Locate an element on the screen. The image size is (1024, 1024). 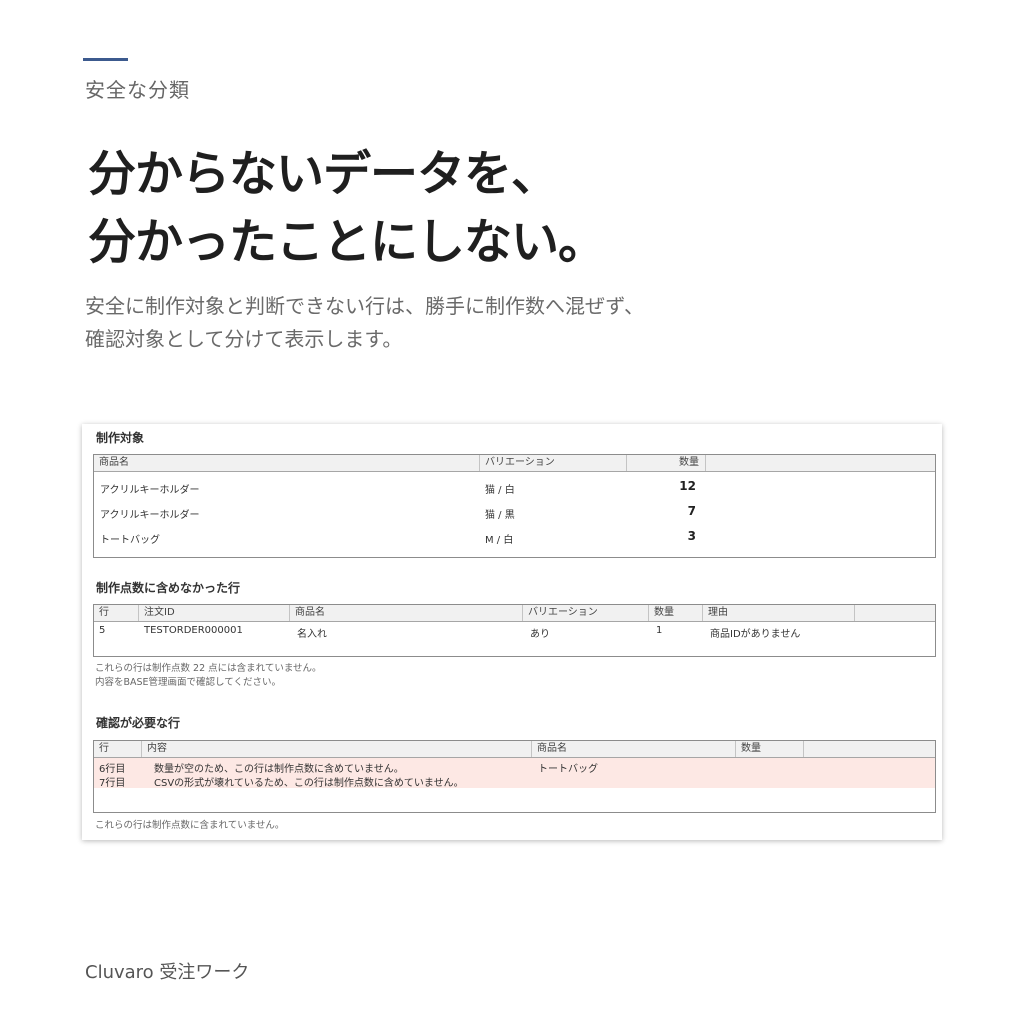
cell-row: 7行目 is located at coordinates (112, 783).